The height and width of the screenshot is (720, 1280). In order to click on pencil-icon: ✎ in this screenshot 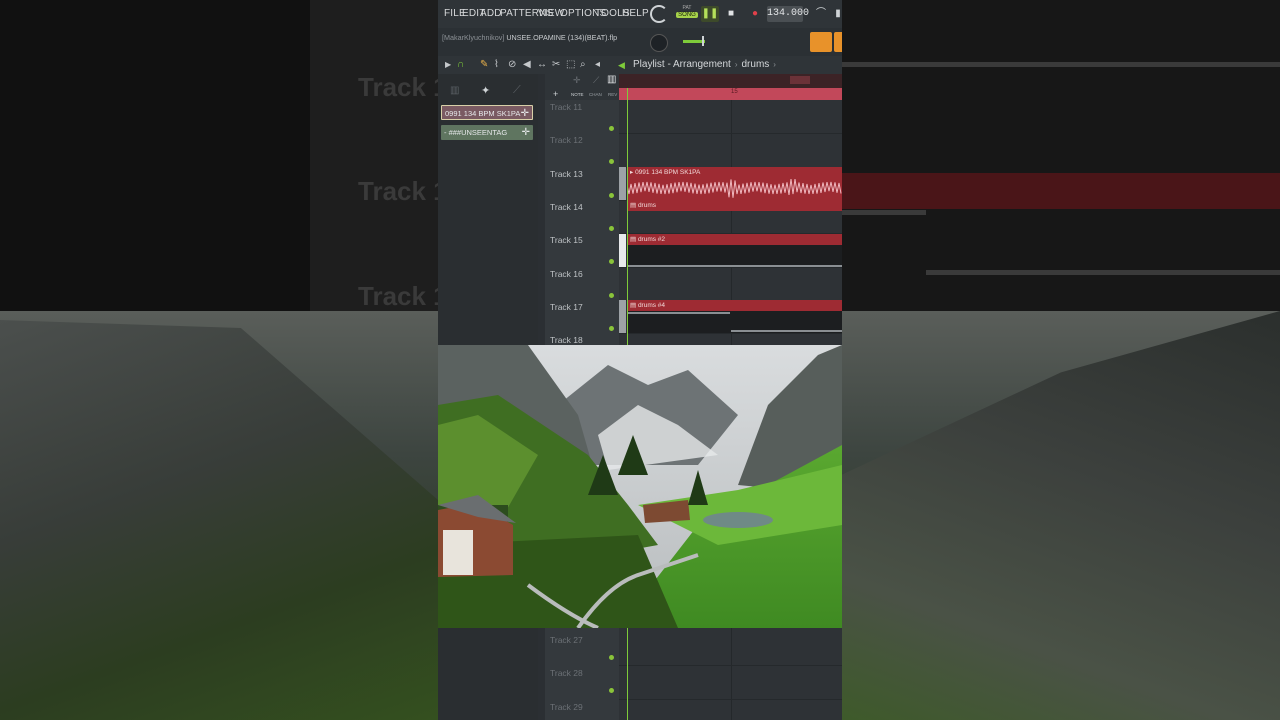, I will do `click(484, 65)`.